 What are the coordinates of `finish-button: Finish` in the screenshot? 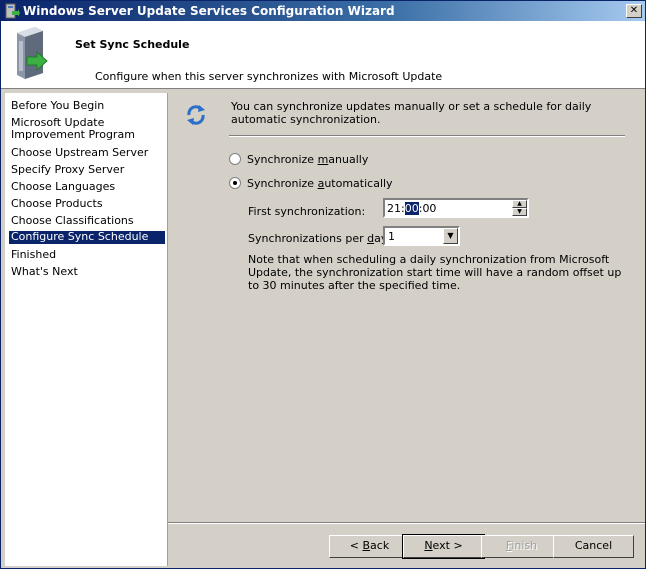 It's located at (521, 546).